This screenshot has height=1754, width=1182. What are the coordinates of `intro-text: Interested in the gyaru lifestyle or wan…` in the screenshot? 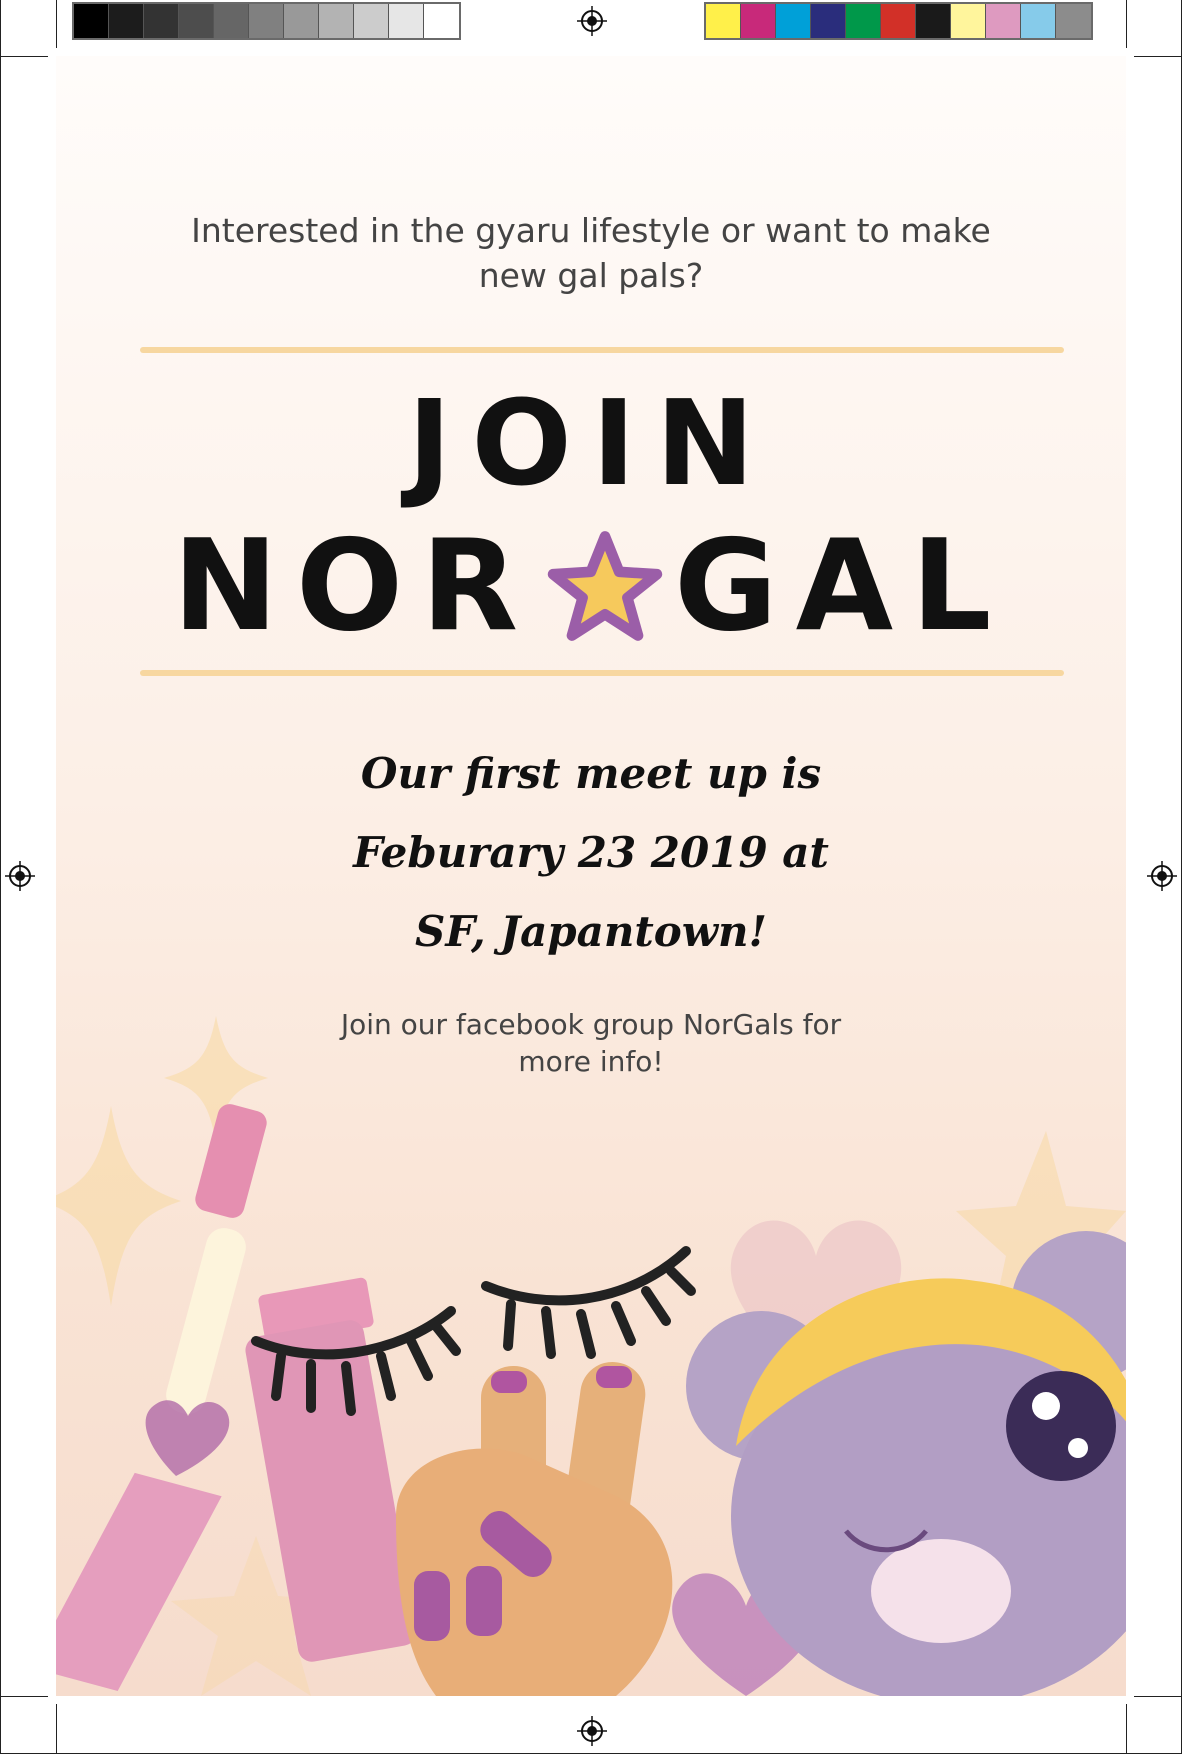 It's located at (591, 253).